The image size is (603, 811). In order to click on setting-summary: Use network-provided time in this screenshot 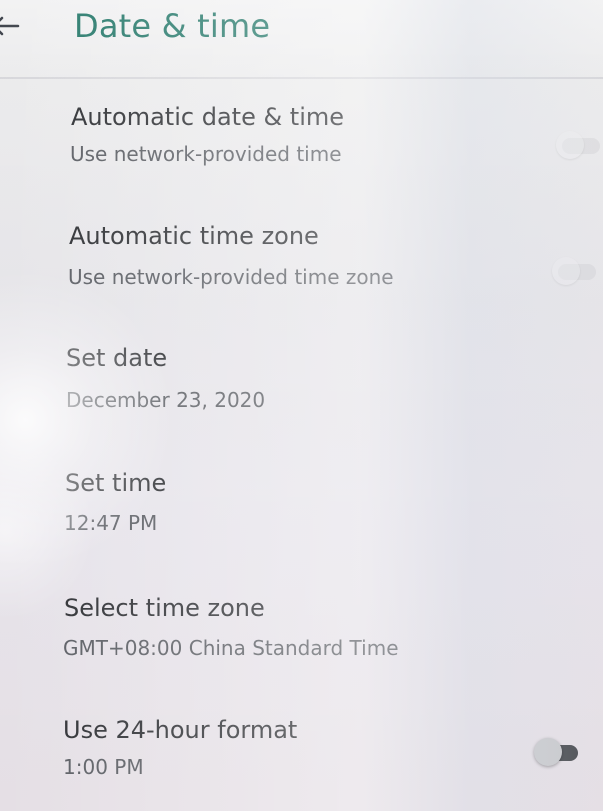, I will do `click(206, 154)`.